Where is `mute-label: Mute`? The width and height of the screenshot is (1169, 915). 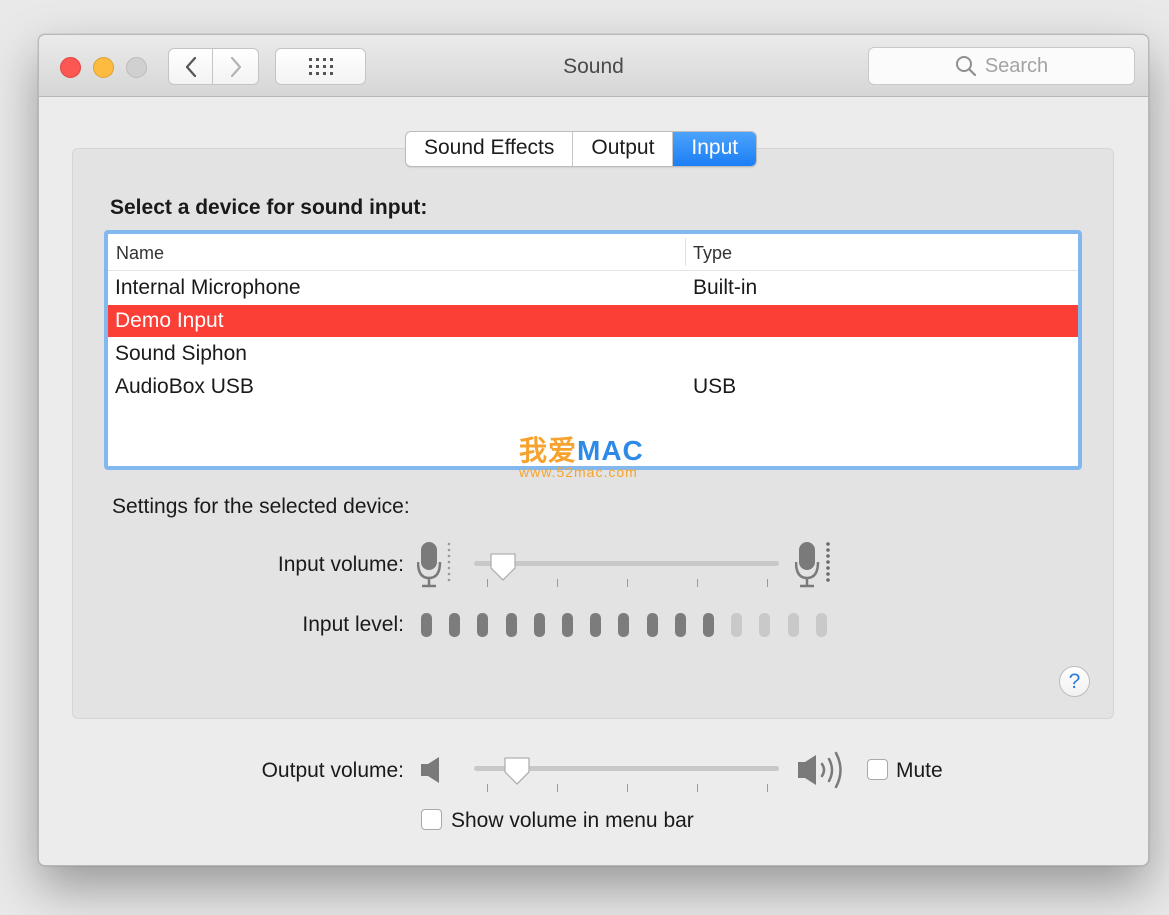 mute-label: Mute is located at coordinates (919, 770).